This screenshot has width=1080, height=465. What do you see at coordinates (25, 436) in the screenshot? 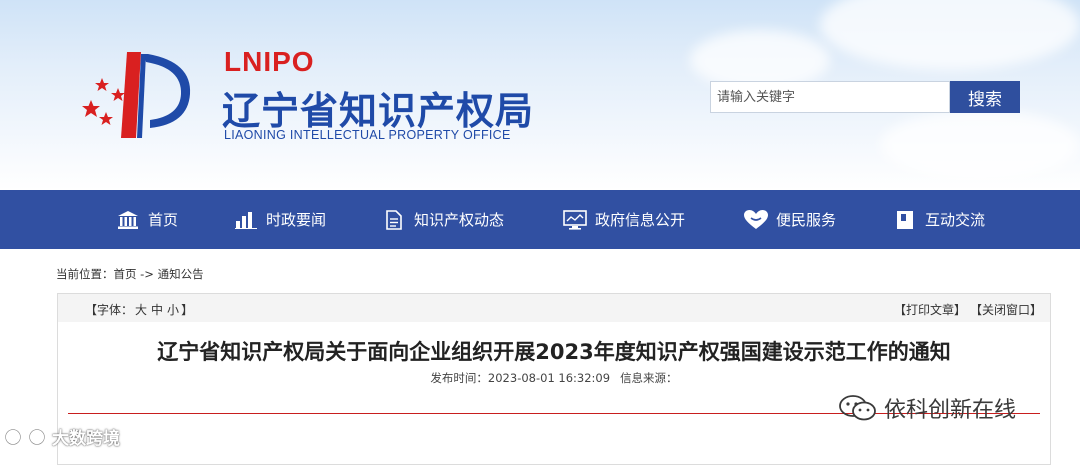
I see `chain-logo-icon` at bounding box center [25, 436].